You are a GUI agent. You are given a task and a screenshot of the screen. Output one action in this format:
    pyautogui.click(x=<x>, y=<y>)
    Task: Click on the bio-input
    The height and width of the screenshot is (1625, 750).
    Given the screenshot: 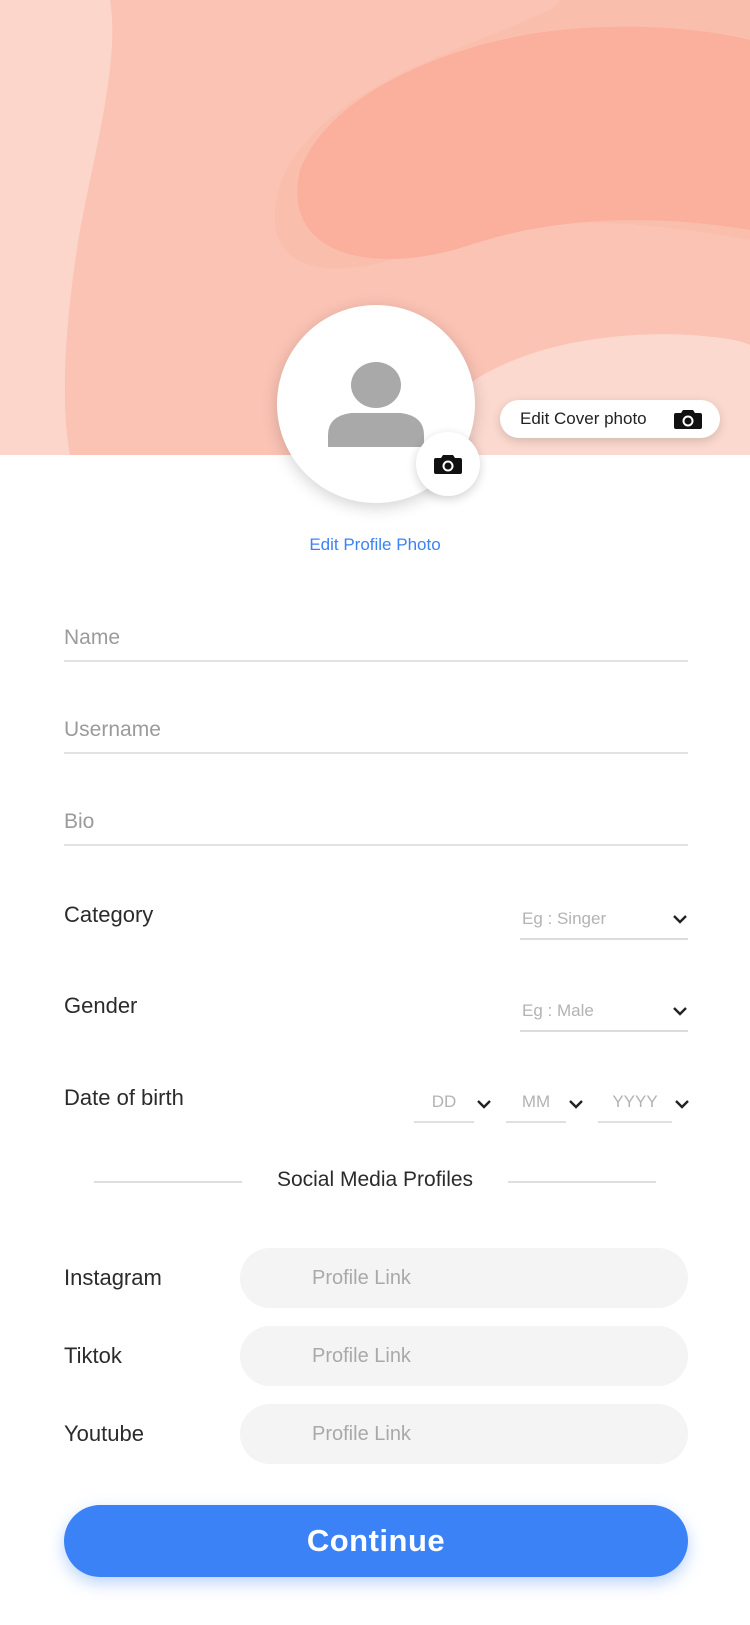 What is the action you would take?
    pyautogui.click(x=376, y=822)
    